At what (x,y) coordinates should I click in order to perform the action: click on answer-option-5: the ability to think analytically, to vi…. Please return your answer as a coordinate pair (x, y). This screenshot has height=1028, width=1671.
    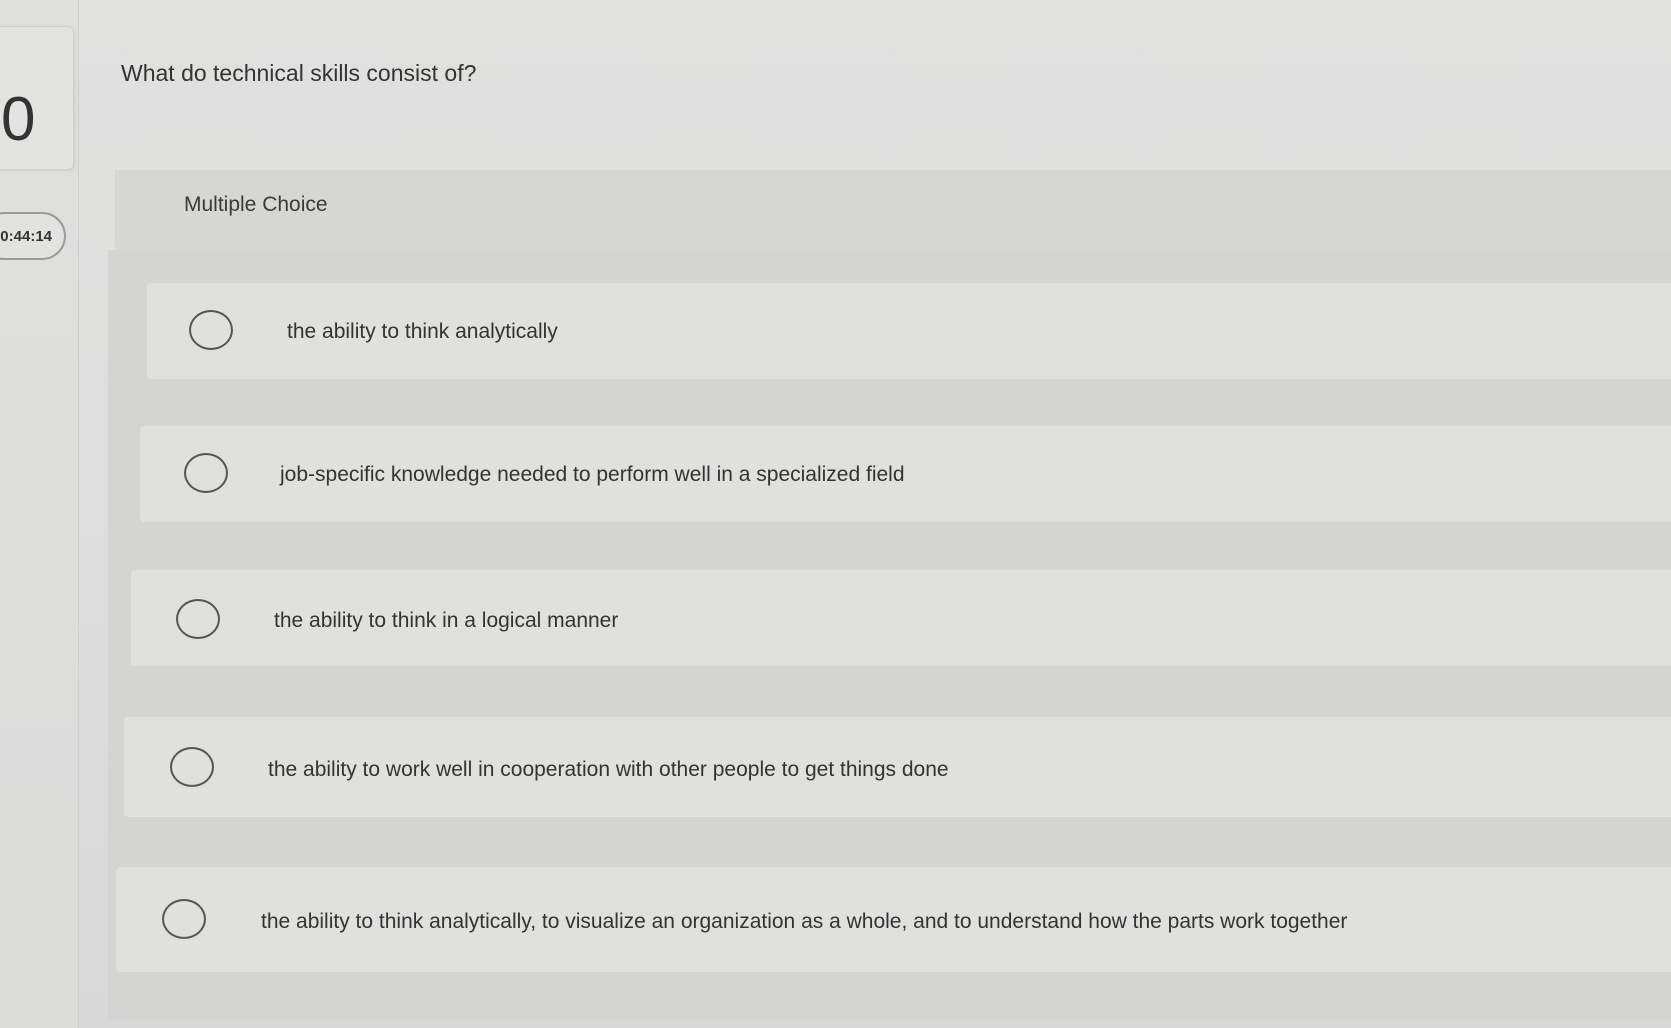
    Looking at the image, I should click on (893, 919).